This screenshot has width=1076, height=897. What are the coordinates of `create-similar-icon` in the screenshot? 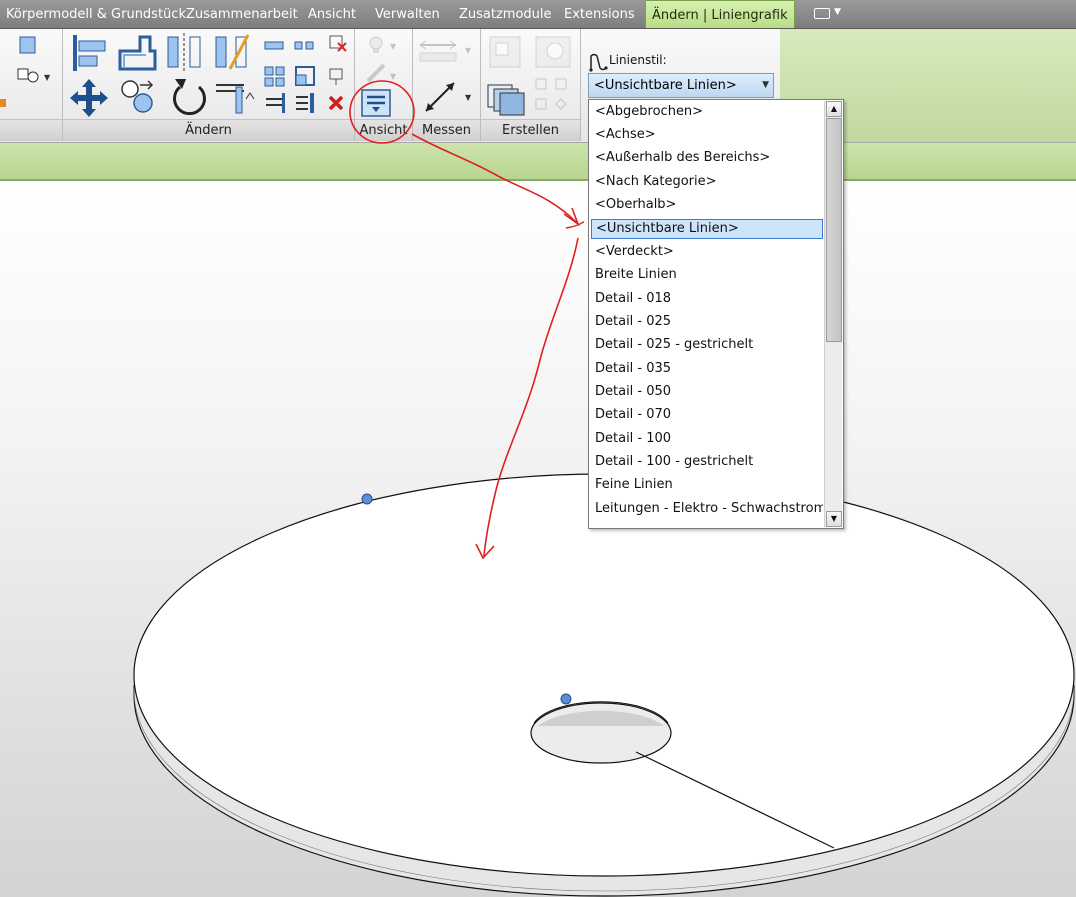 It's located at (553, 52).